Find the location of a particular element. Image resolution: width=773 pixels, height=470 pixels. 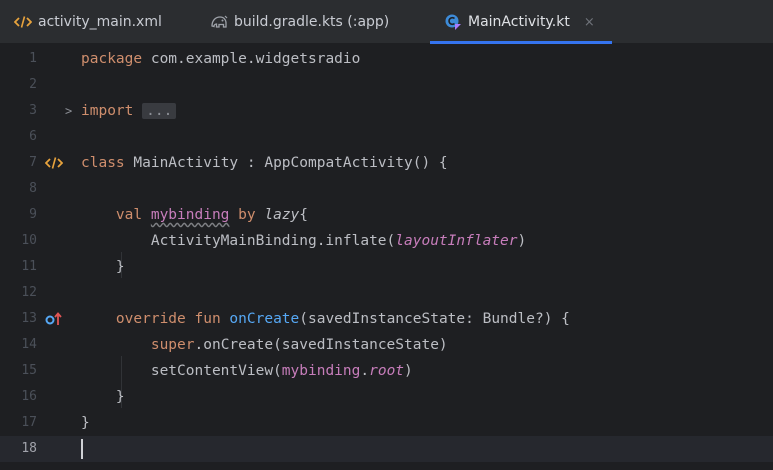

code-token: root is located at coordinates (387, 371).